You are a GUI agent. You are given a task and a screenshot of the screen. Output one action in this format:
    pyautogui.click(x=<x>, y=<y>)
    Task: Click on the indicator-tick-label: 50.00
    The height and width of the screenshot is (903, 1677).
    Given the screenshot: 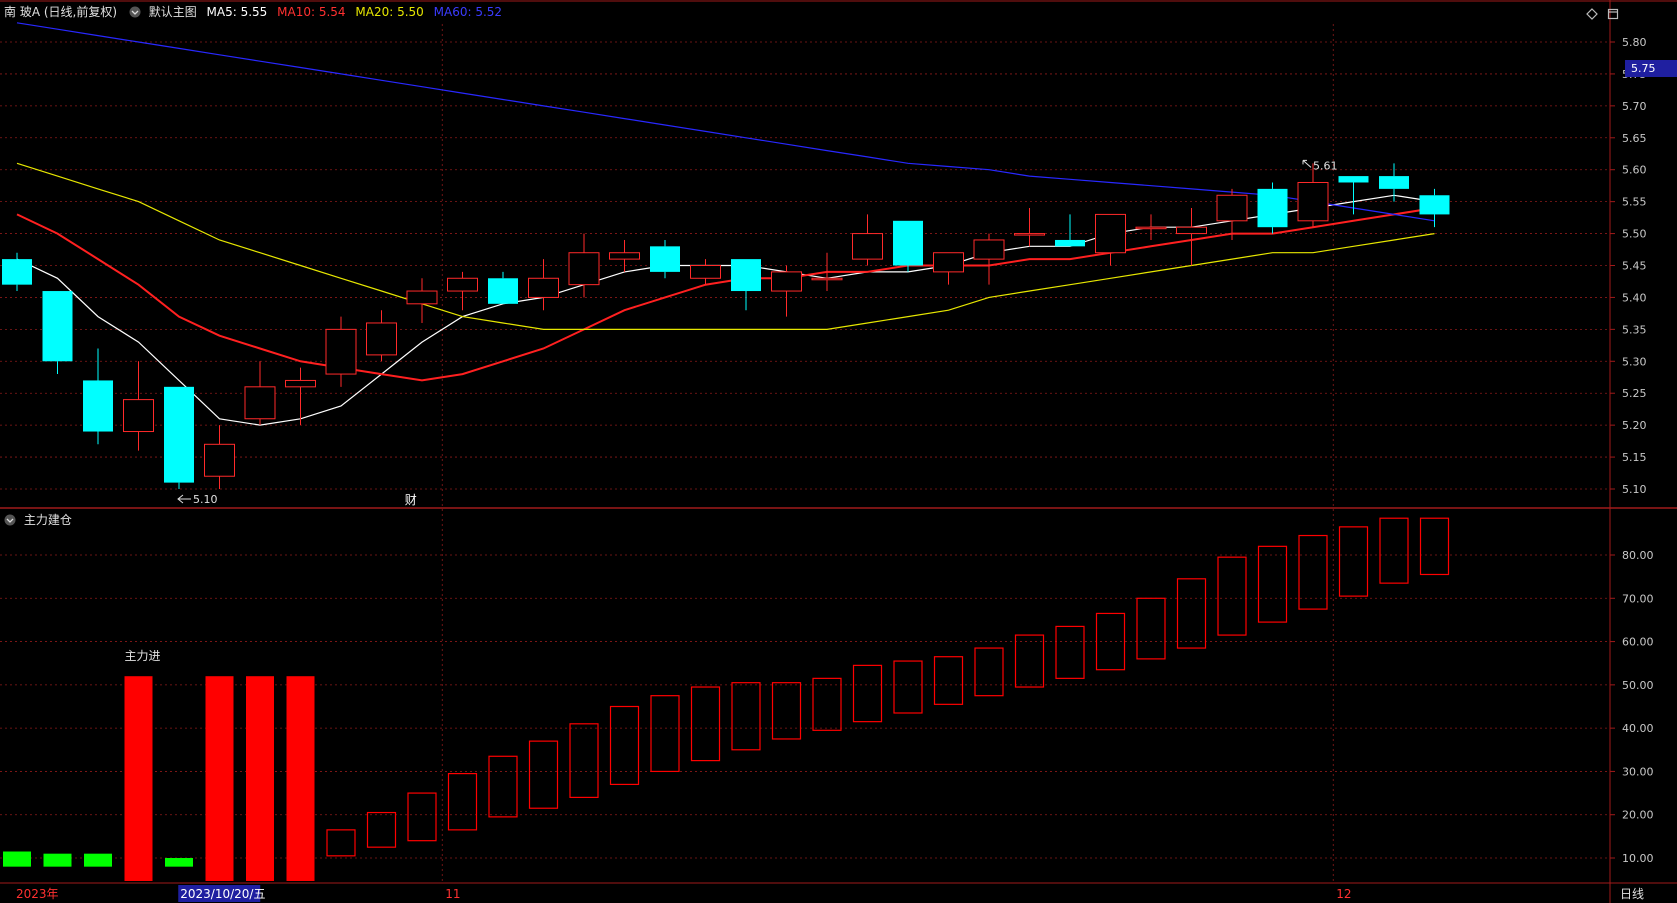 What is the action you would take?
    pyautogui.click(x=1638, y=685)
    